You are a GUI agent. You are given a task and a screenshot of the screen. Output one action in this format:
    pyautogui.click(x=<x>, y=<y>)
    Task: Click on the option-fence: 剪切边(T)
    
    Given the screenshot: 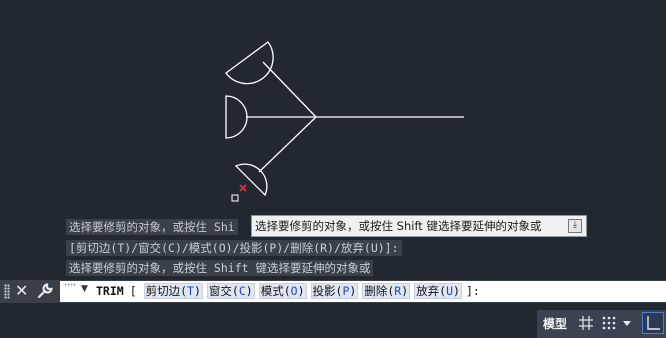 What is the action you would take?
    pyautogui.click(x=173, y=291)
    